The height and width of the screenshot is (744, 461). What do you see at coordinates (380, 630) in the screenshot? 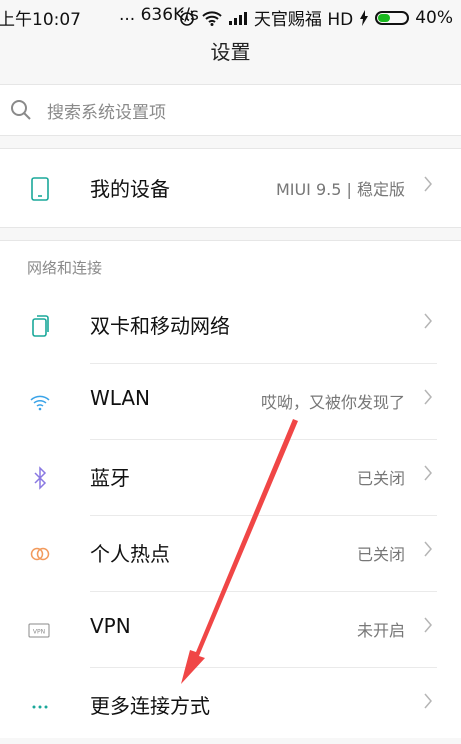
I see `item-value: 未开启` at bounding box center [380, 630].